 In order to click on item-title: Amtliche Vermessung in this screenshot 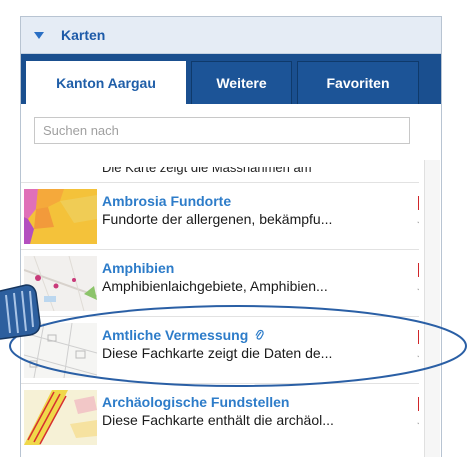, I will do `click(183, 335)`.